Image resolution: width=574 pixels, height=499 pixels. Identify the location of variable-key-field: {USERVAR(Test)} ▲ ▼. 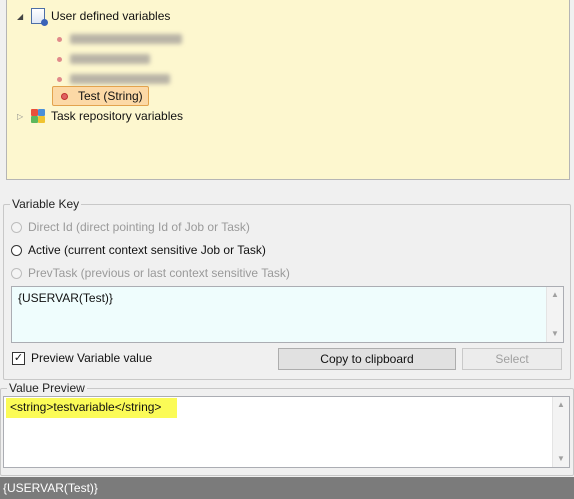
(287, 314).